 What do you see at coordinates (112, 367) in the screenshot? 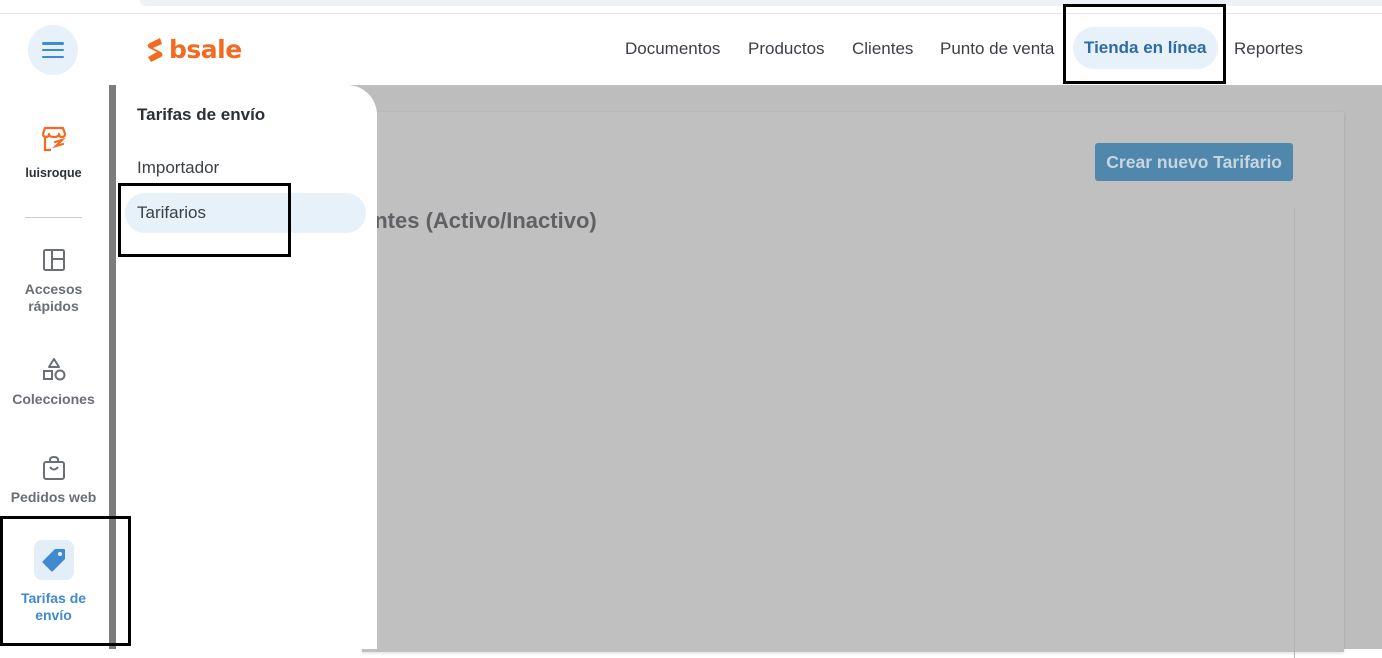
I see `sidebar-scrollbar` at bounding box center [112, 367].